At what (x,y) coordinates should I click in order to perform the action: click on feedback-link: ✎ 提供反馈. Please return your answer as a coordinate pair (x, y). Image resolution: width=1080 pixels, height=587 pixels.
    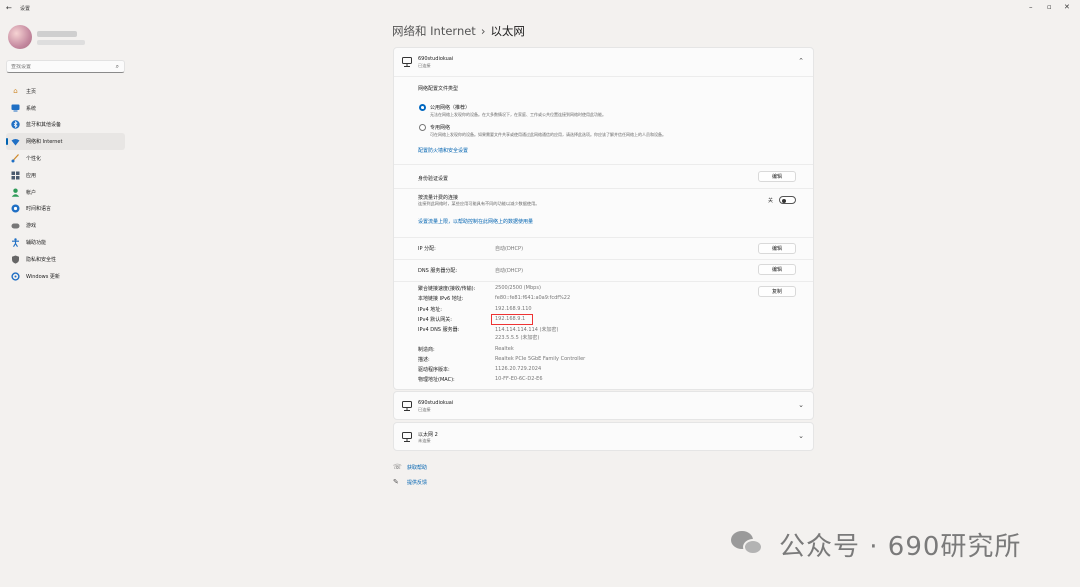
    Looking at the image, I should click on (410, 482).